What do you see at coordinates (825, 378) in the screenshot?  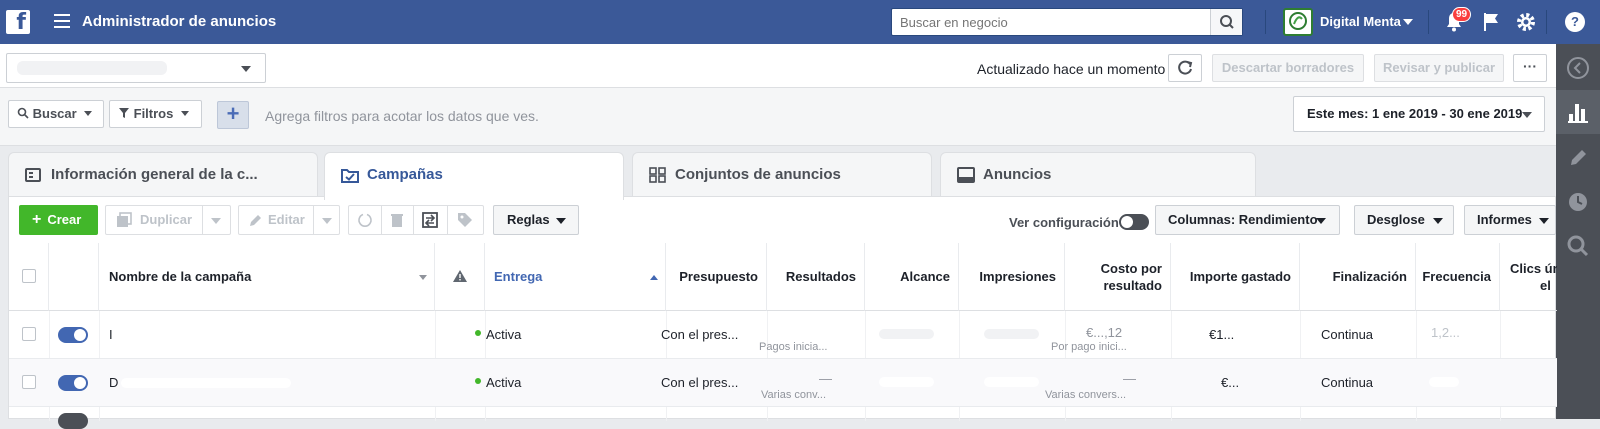 I see `results-value: —` at bounding box center [825, 378].